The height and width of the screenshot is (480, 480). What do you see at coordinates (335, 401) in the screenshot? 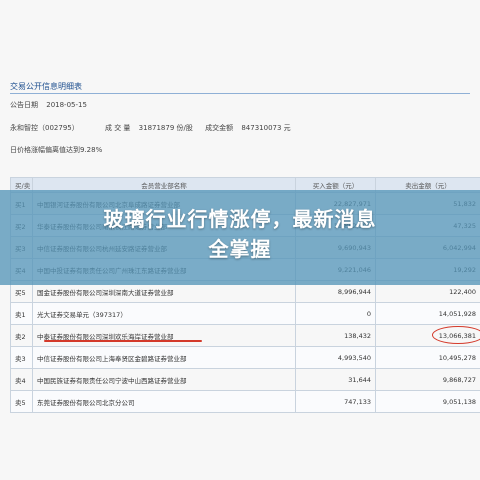
I see `row-buy-amount: 747,133` at bounding box center [335, 401].